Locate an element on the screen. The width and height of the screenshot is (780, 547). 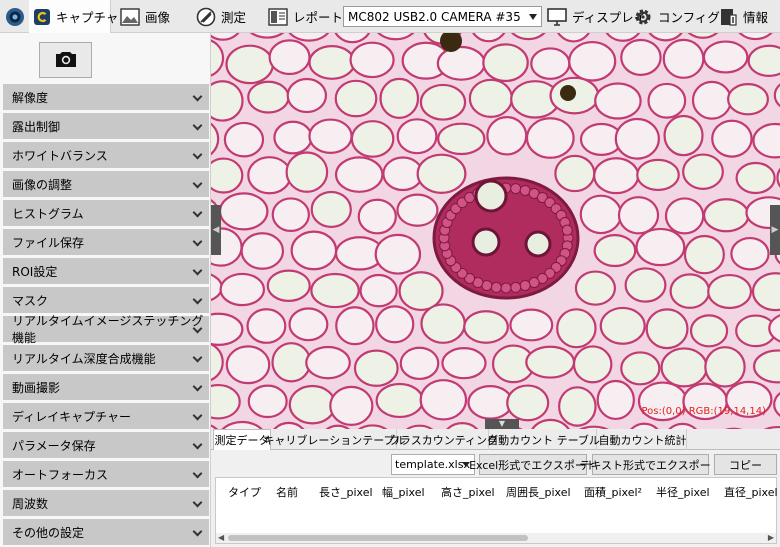
camera-select-value: MC802 USB2.0 CAMERA #35 is located at coordinates (434, 16).